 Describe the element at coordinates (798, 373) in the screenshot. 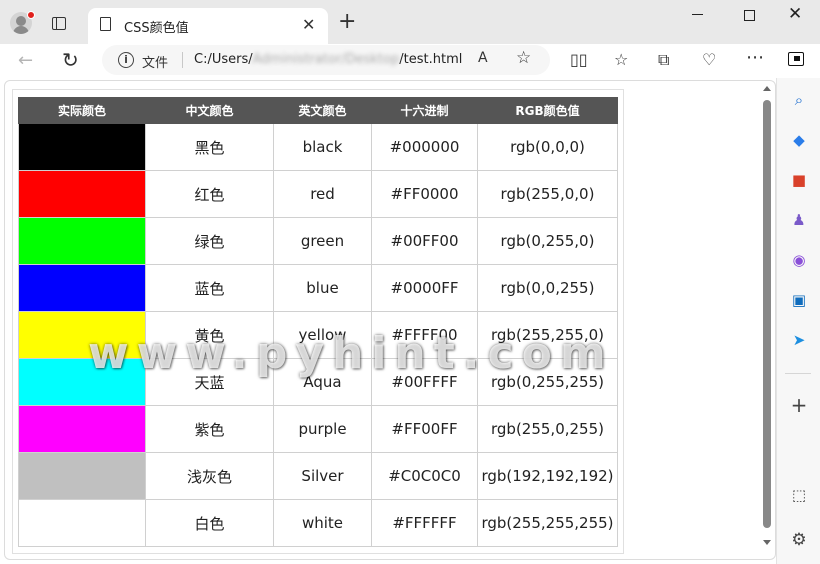

I see `sidebar-divider` at that location.